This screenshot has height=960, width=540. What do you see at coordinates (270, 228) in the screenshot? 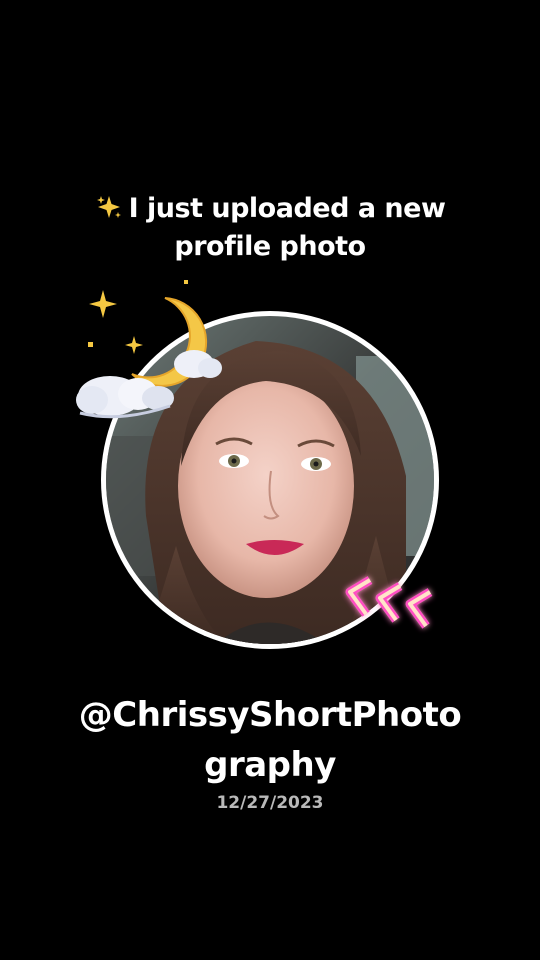
I see `upload-headline: I just uploaded a new profile photo` at bounding box center [270, 228].